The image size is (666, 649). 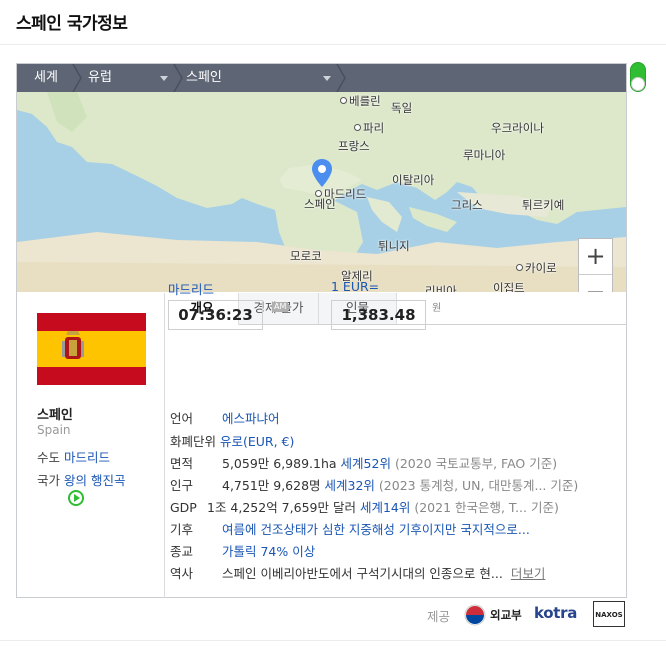 I want to click on naxos-logo: NAXOS, so click(x=609, y=614).